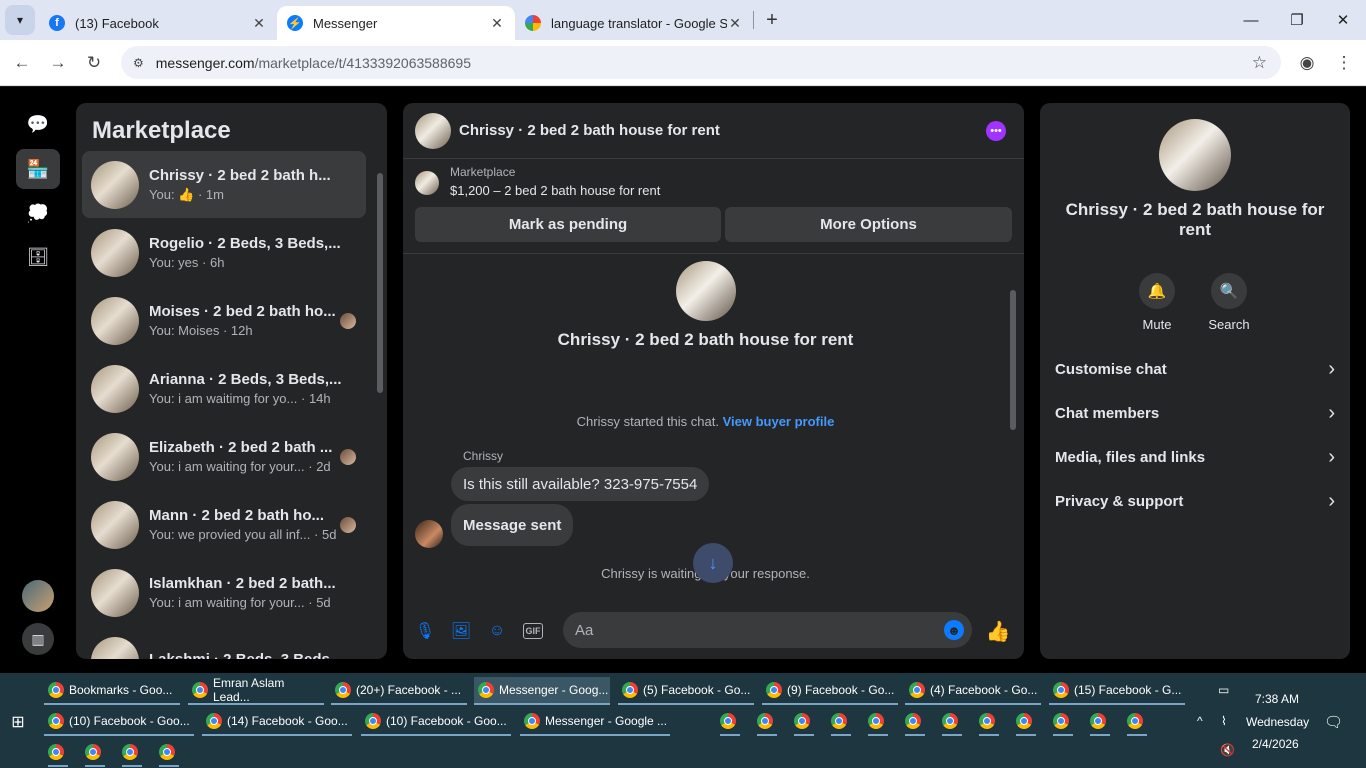 This screenshot has height=768, width=1366. What do you see at coordinates (779, 421) in the screenshot?
I see `view-buyer-profile-link: View buyer profile` at bounding box center [779, 421].